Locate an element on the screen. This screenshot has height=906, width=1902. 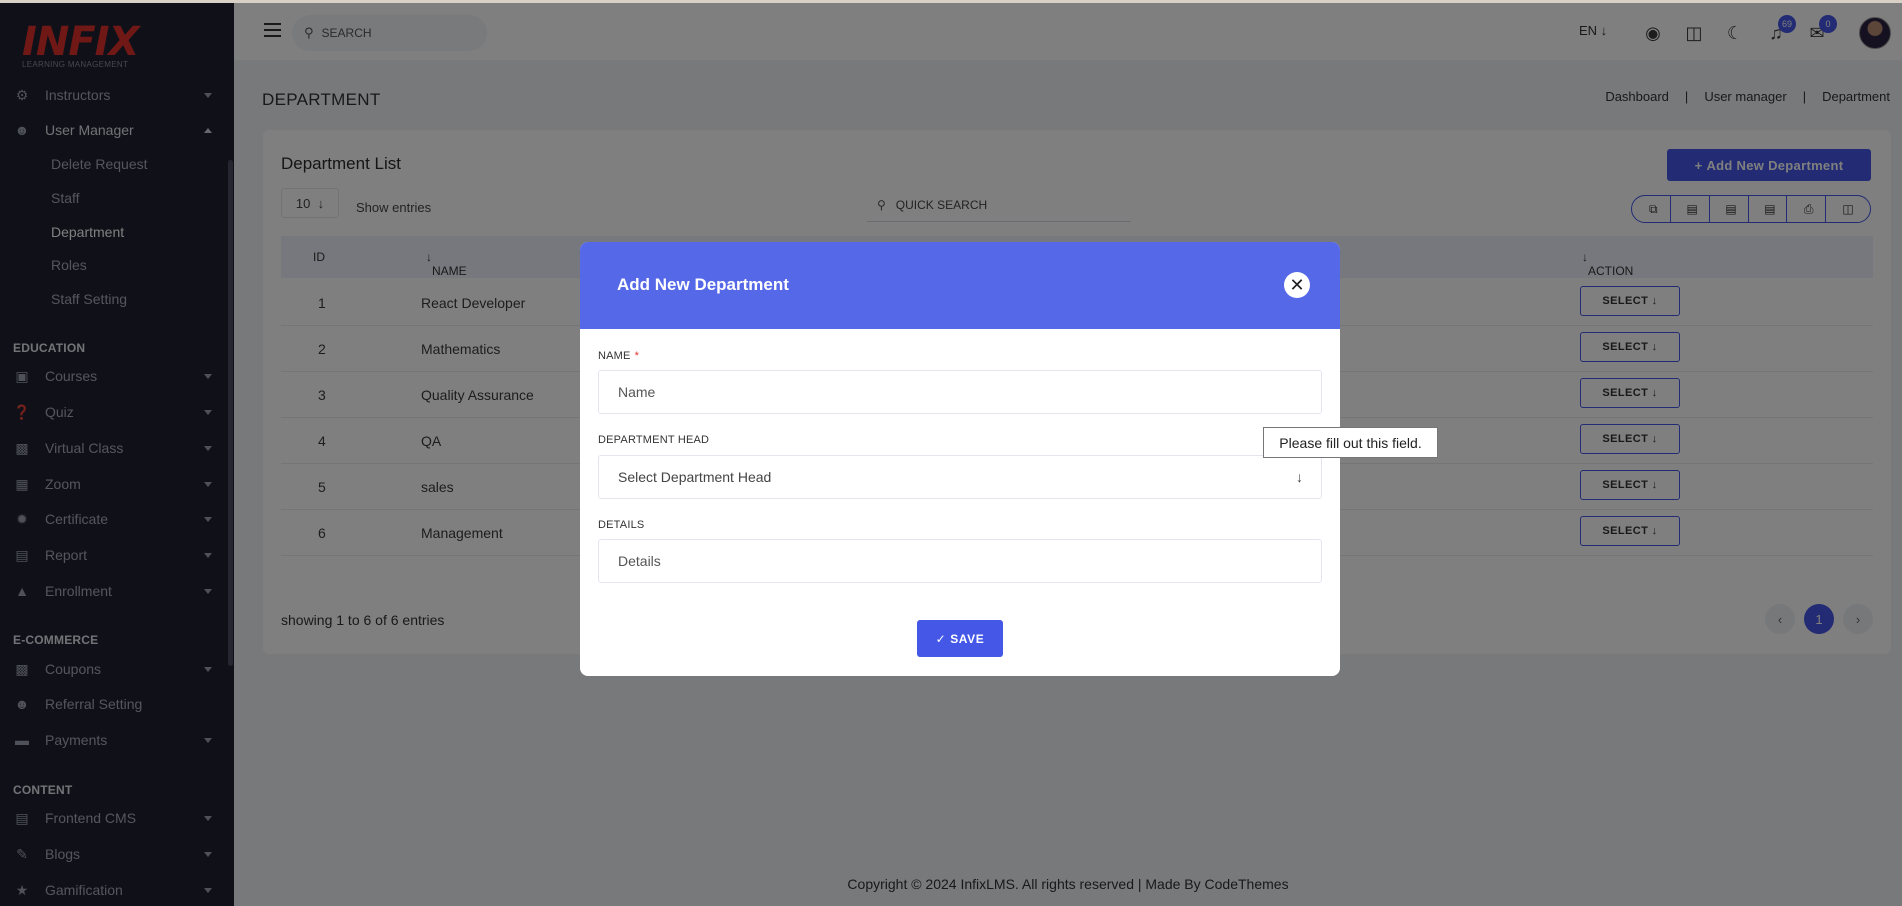
name-label: NAME * is located at coordinates (618, 356).